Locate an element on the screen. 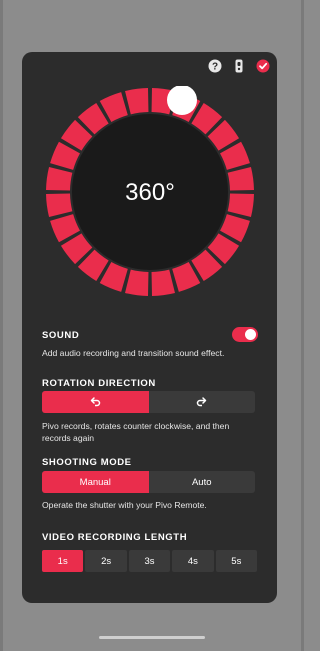 This screenshot has width=320, height=651. remote-icon is located at coordinates (239, 66).